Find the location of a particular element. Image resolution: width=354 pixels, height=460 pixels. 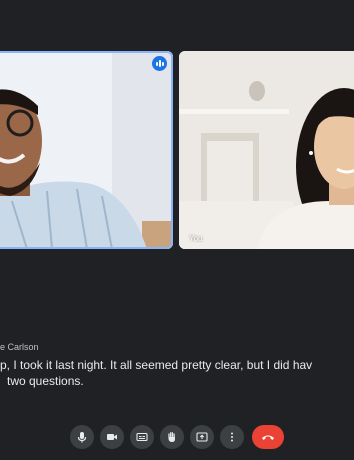

camera-button is located at coordinates (112, 437).